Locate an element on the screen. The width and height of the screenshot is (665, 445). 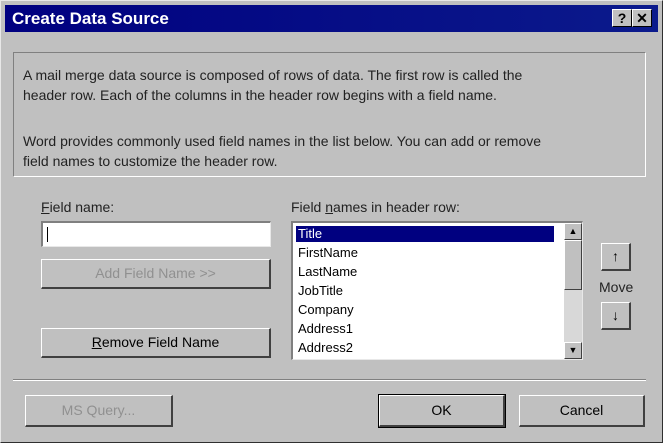
field-name-label: Field name: is located at coordinates (78, 207).